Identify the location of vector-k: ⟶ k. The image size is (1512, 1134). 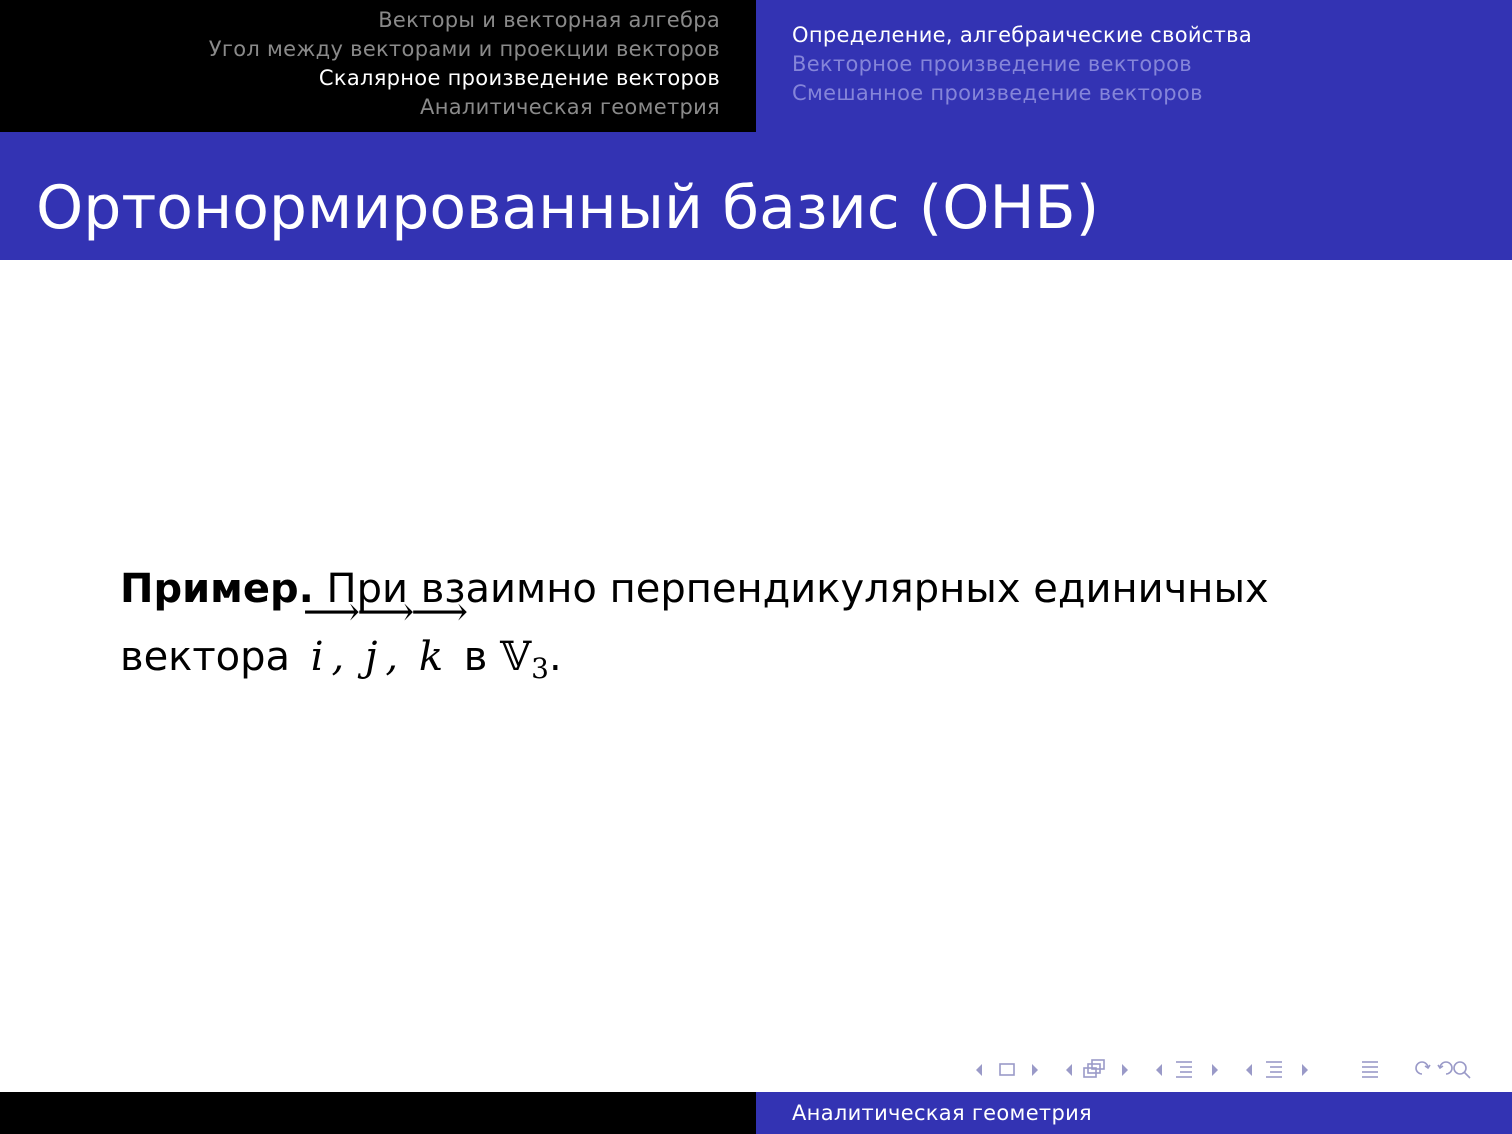
(439, 634).